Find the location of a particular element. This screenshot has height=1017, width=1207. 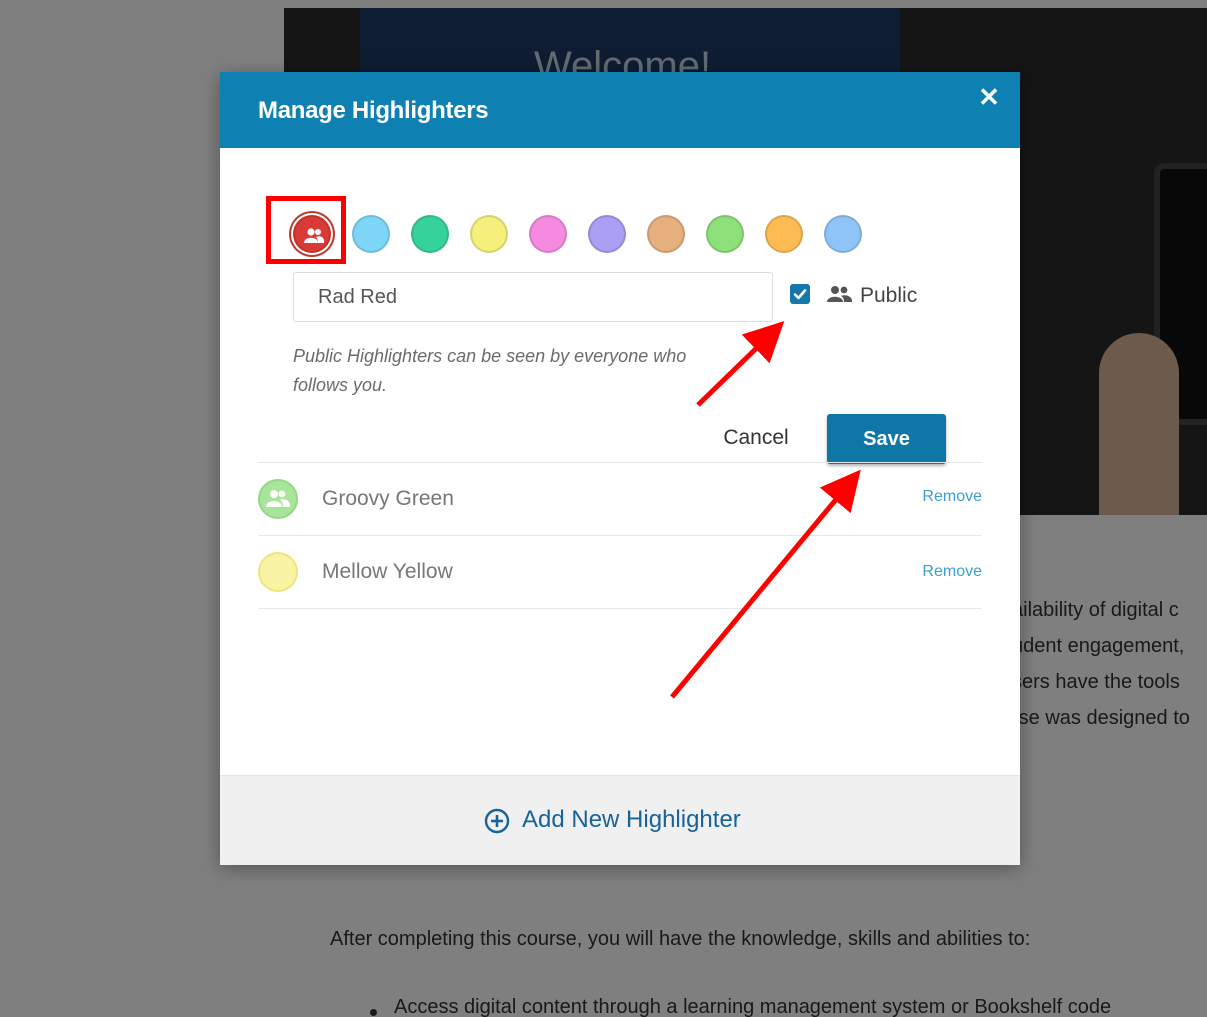

highlighter-row: Mellow Yellow Remove is located at coordinates (620, 572).